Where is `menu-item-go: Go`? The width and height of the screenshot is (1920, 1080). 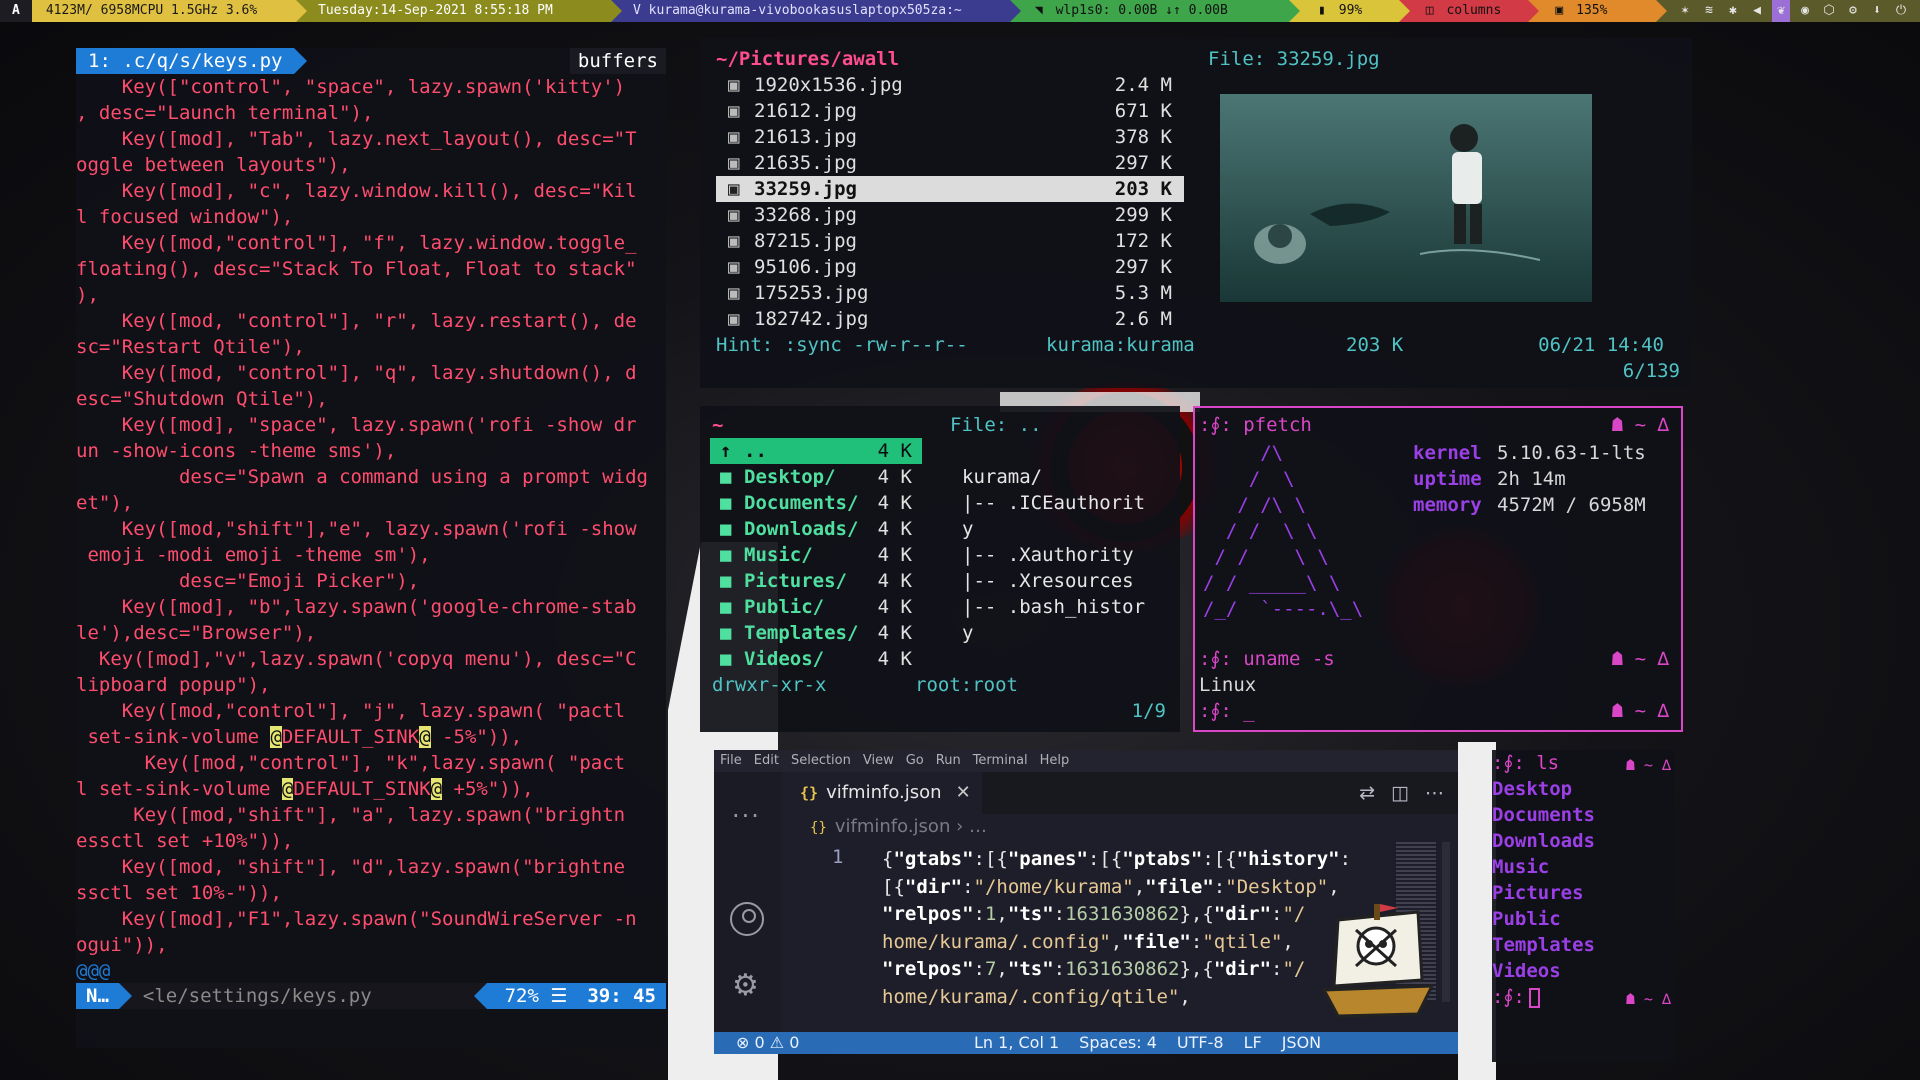
menu-item-go: Go is located at coordinates (915, 761).